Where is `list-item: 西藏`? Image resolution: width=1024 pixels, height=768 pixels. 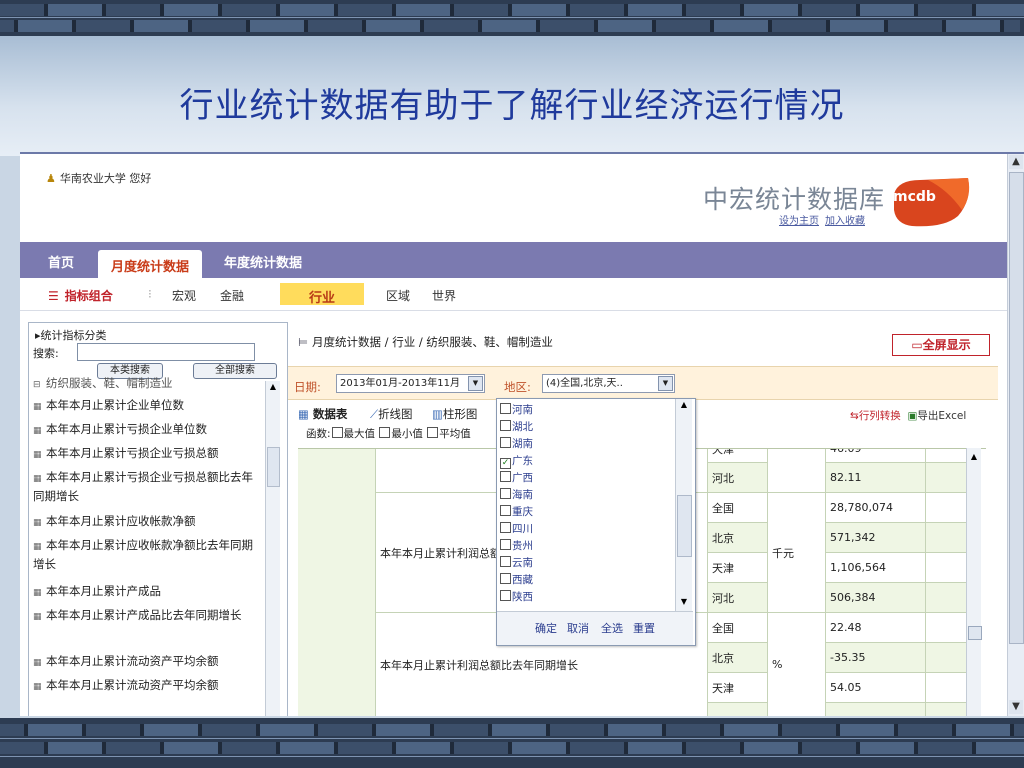 list-item: 西藏 is located at coordinates (516, 579).